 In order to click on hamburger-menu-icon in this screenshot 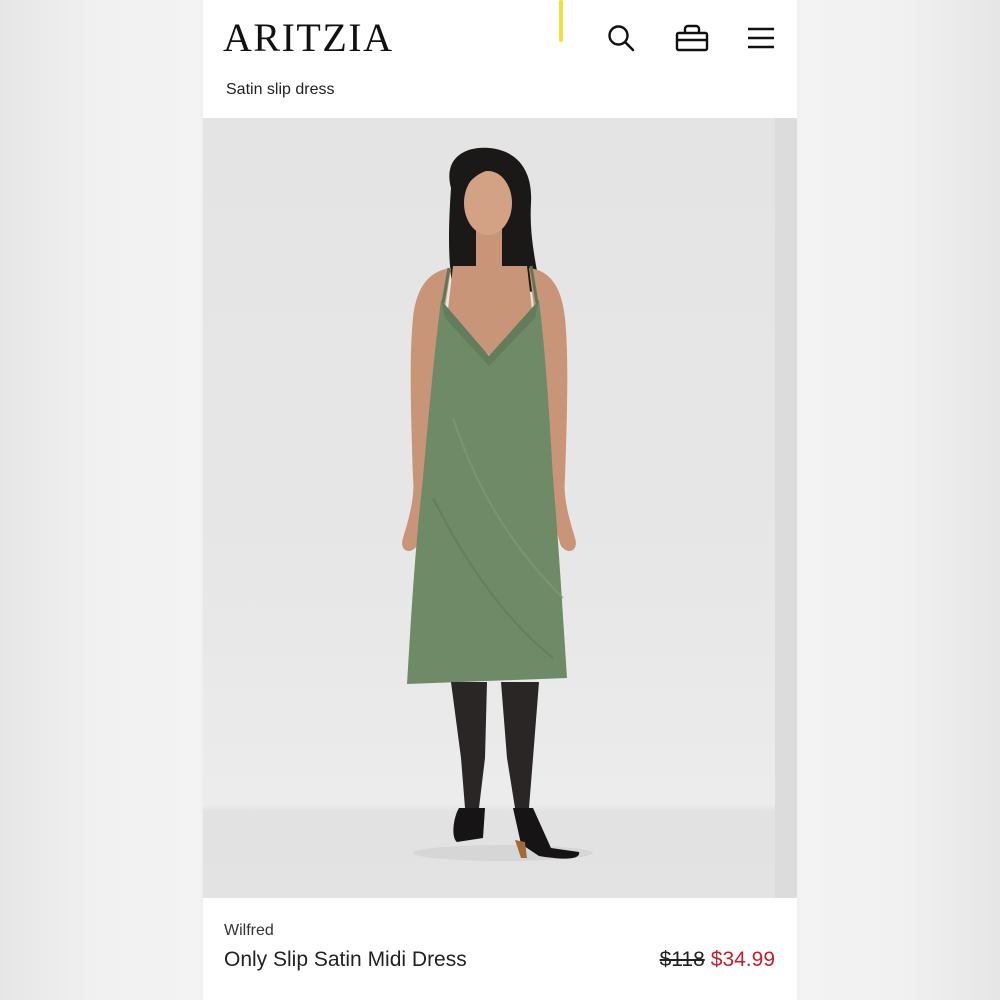, I will do `click(761, 38)`.